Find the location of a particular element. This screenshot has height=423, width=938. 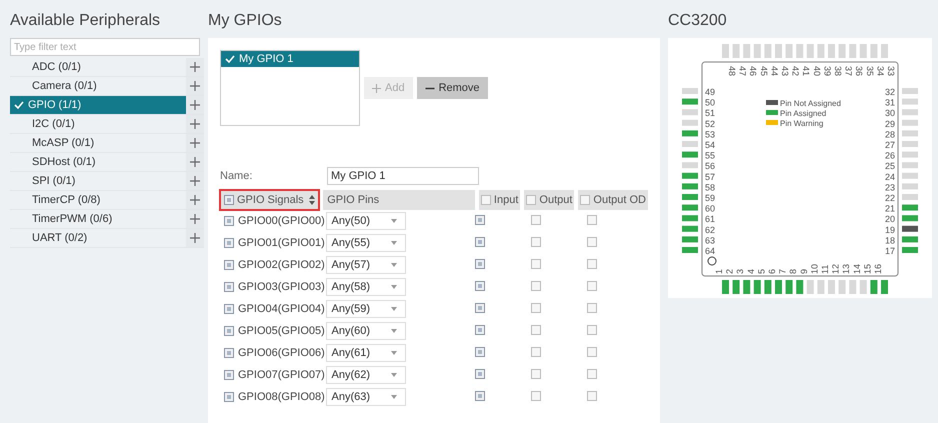

pin-dropdown: Any(62) is located at coordinates (366, 375).